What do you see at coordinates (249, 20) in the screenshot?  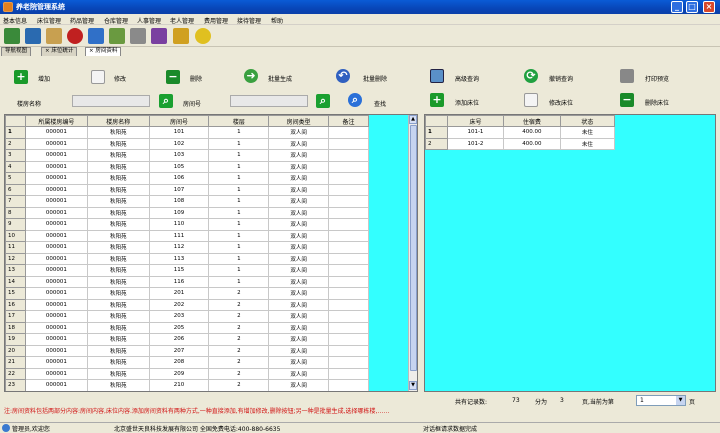 I see `menu-reception-management: 接待管理` at bounding box center [249, 20].